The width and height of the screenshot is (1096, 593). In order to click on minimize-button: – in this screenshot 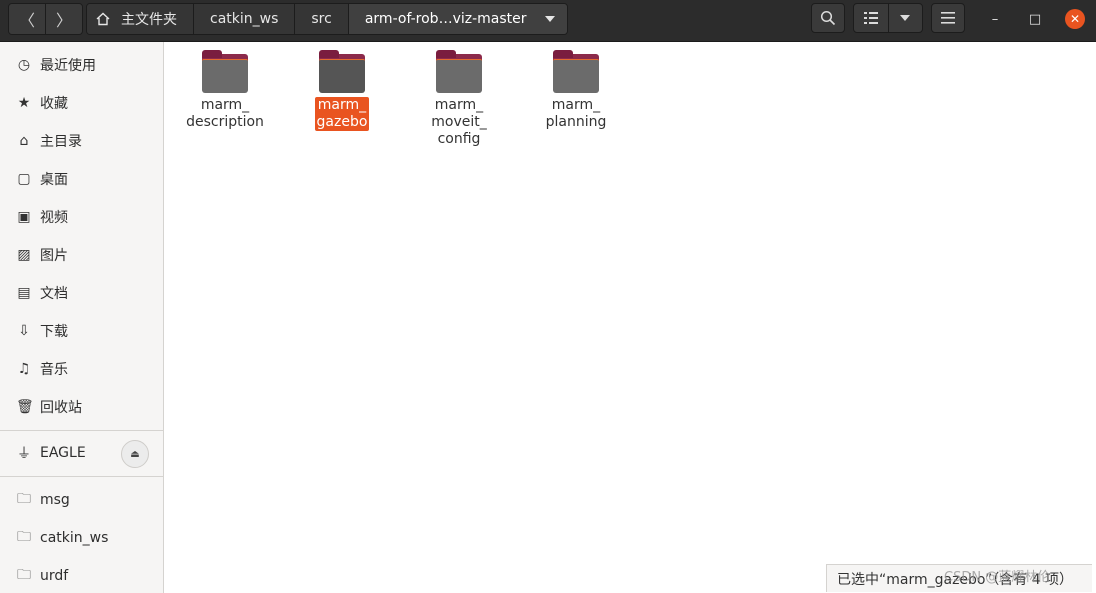, I will do `click(995, 19)`.